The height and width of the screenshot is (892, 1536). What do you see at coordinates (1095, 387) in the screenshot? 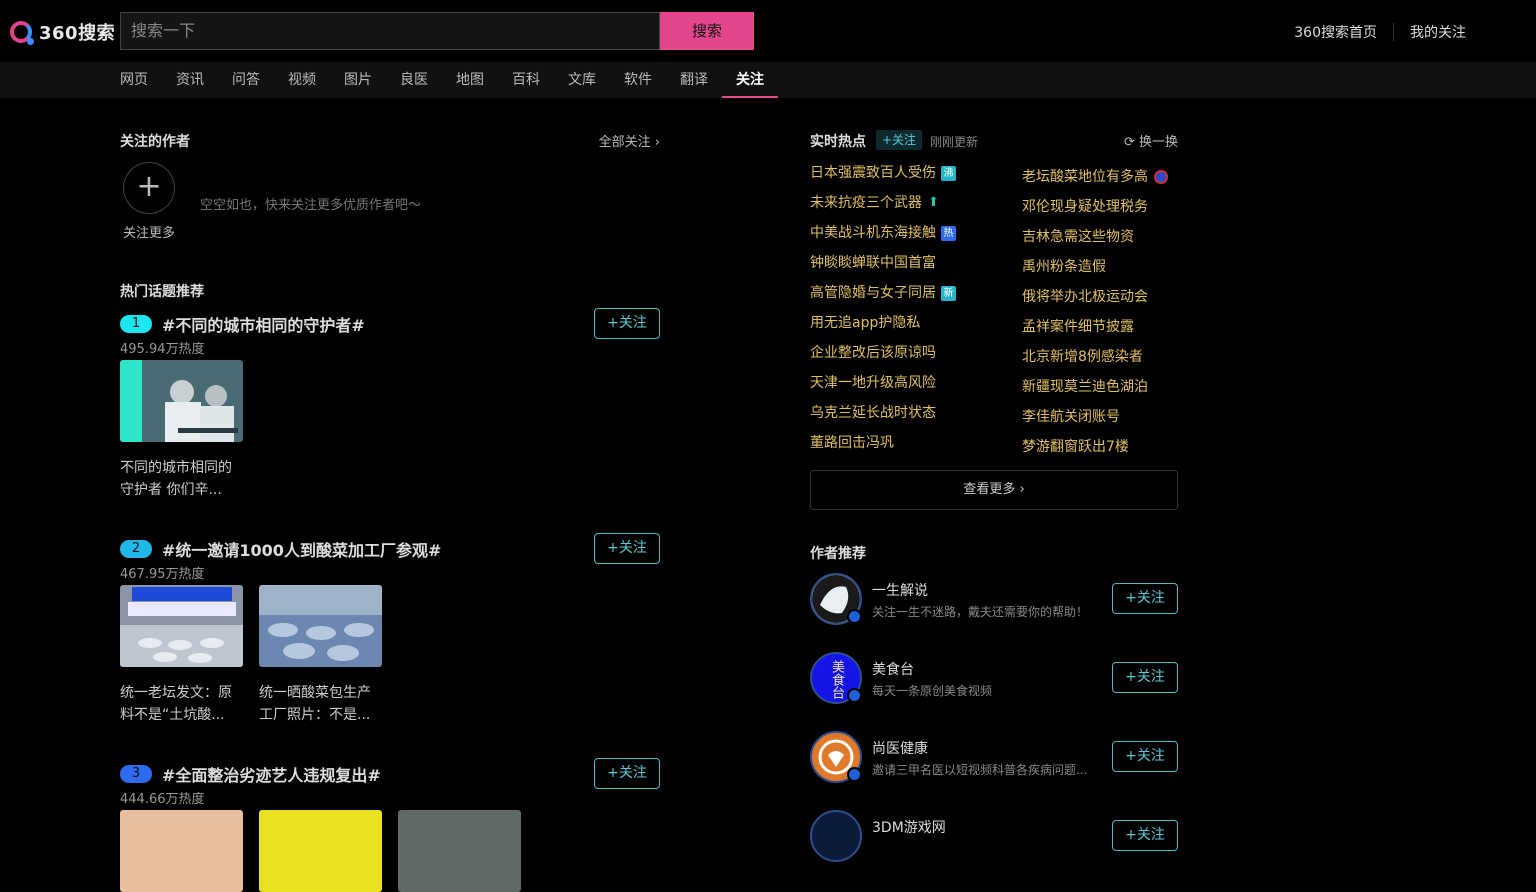
I see `hot-item: 新疆现莫兰迪色湖泊` at bounding box center [1095, 387].